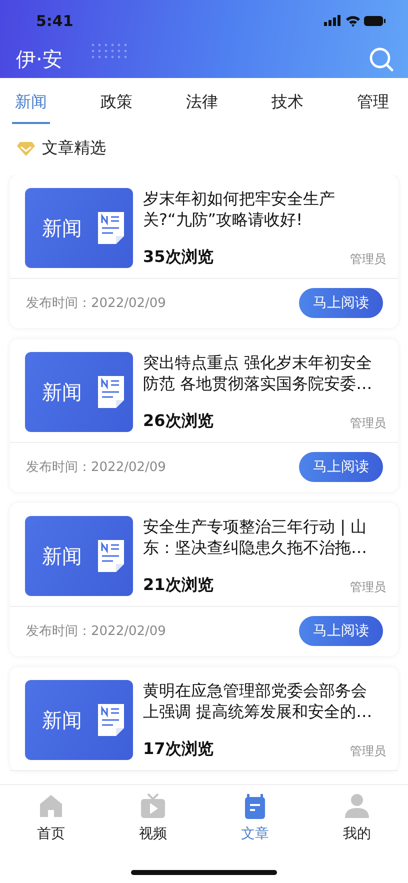  Describe the element at coordinates (287, 101) in the screenshot. I see `category-tab: 技术` at that location.